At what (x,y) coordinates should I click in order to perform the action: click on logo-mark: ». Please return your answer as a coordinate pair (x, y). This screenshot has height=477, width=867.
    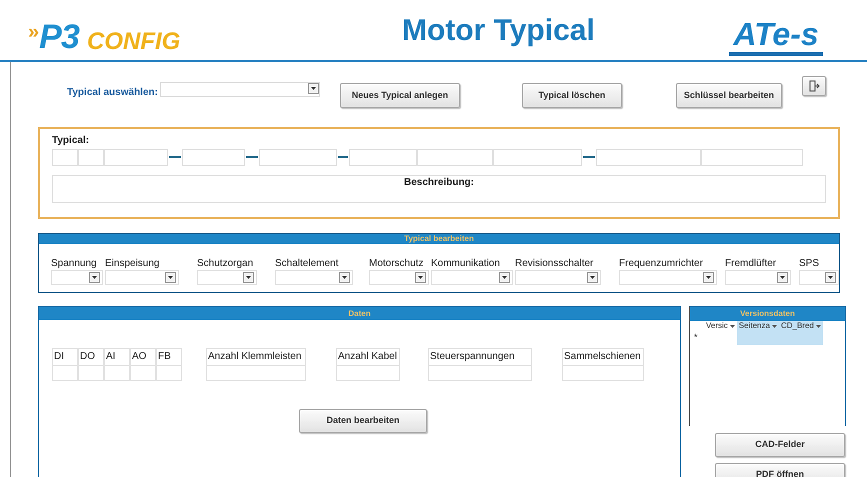
    Looking at the image, I should click on (34, 32).